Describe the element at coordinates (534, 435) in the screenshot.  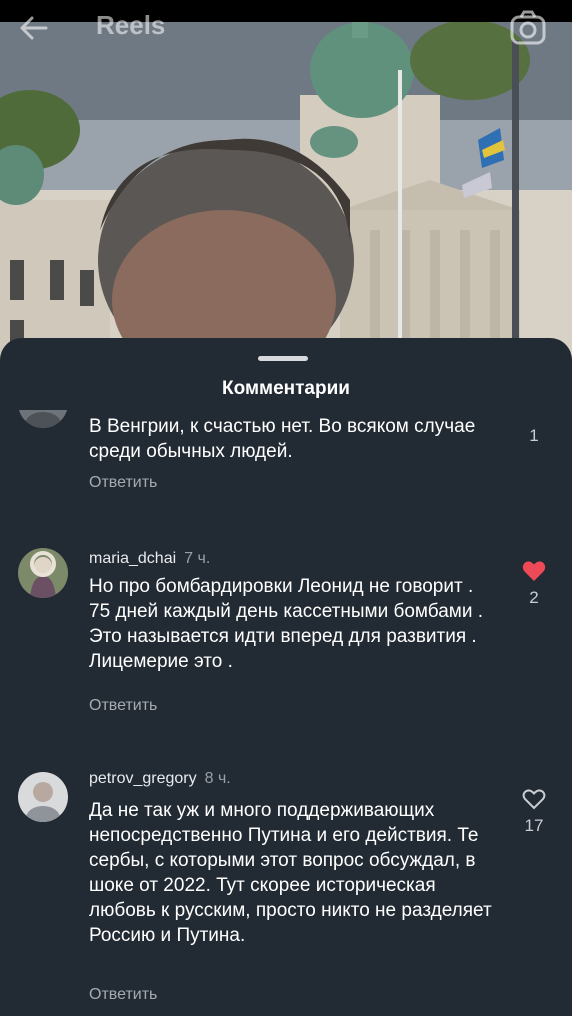
I see `like-count: 1` at that location.